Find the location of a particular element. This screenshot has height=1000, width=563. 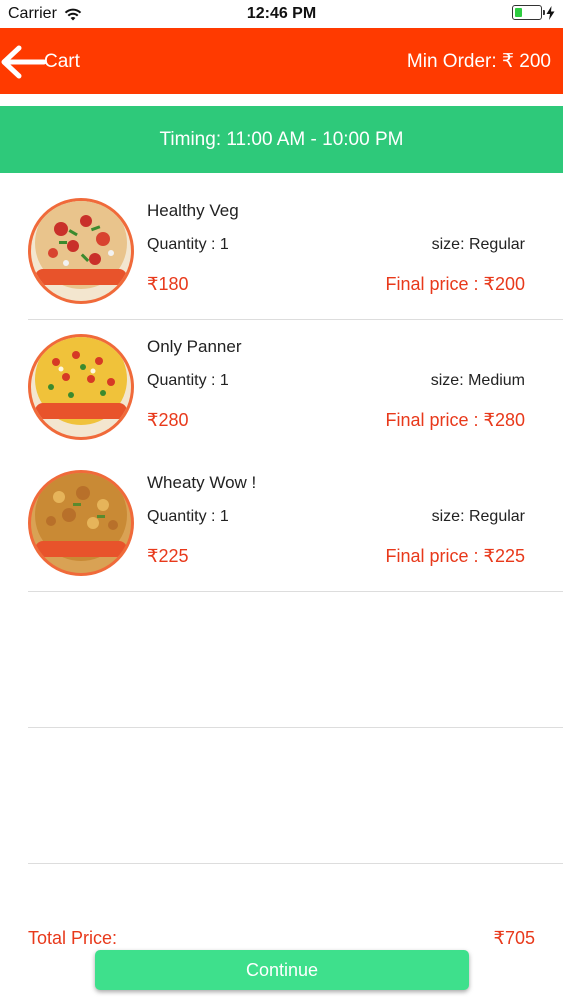

bolt-icon is located at coordinates (550, 12).